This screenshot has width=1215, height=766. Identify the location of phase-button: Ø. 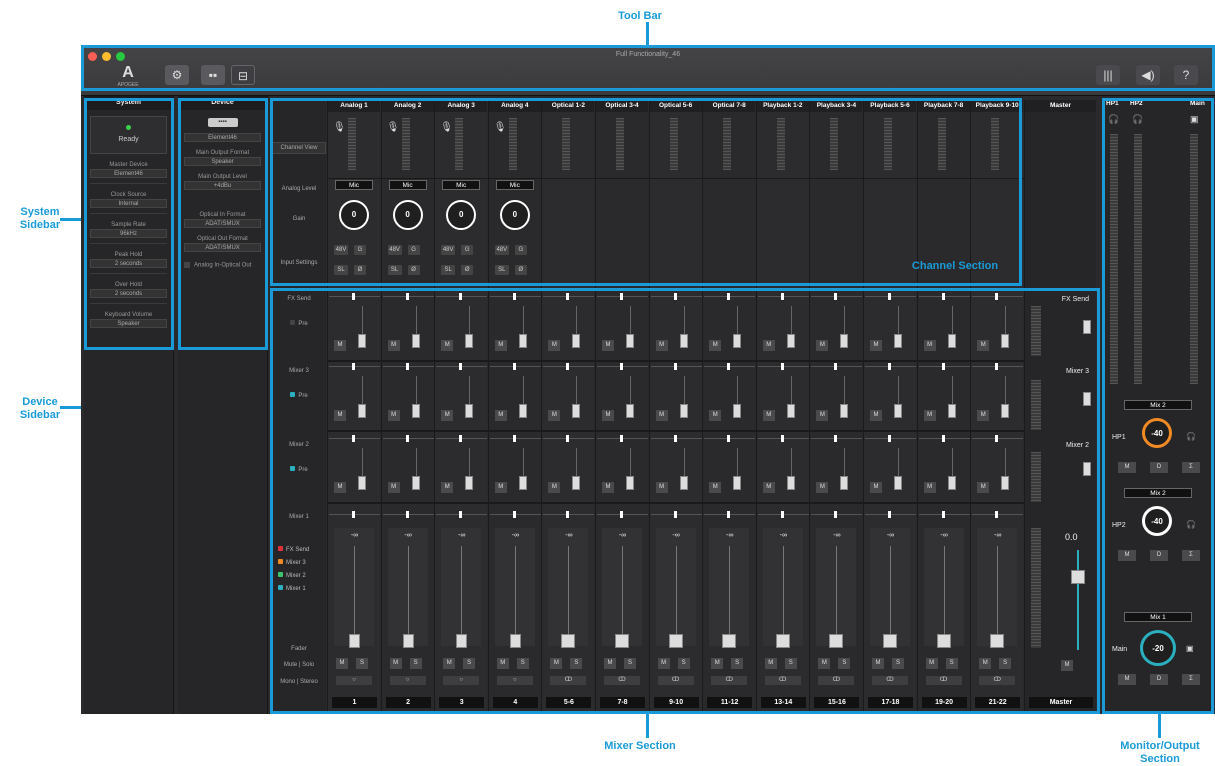
(360, 270).